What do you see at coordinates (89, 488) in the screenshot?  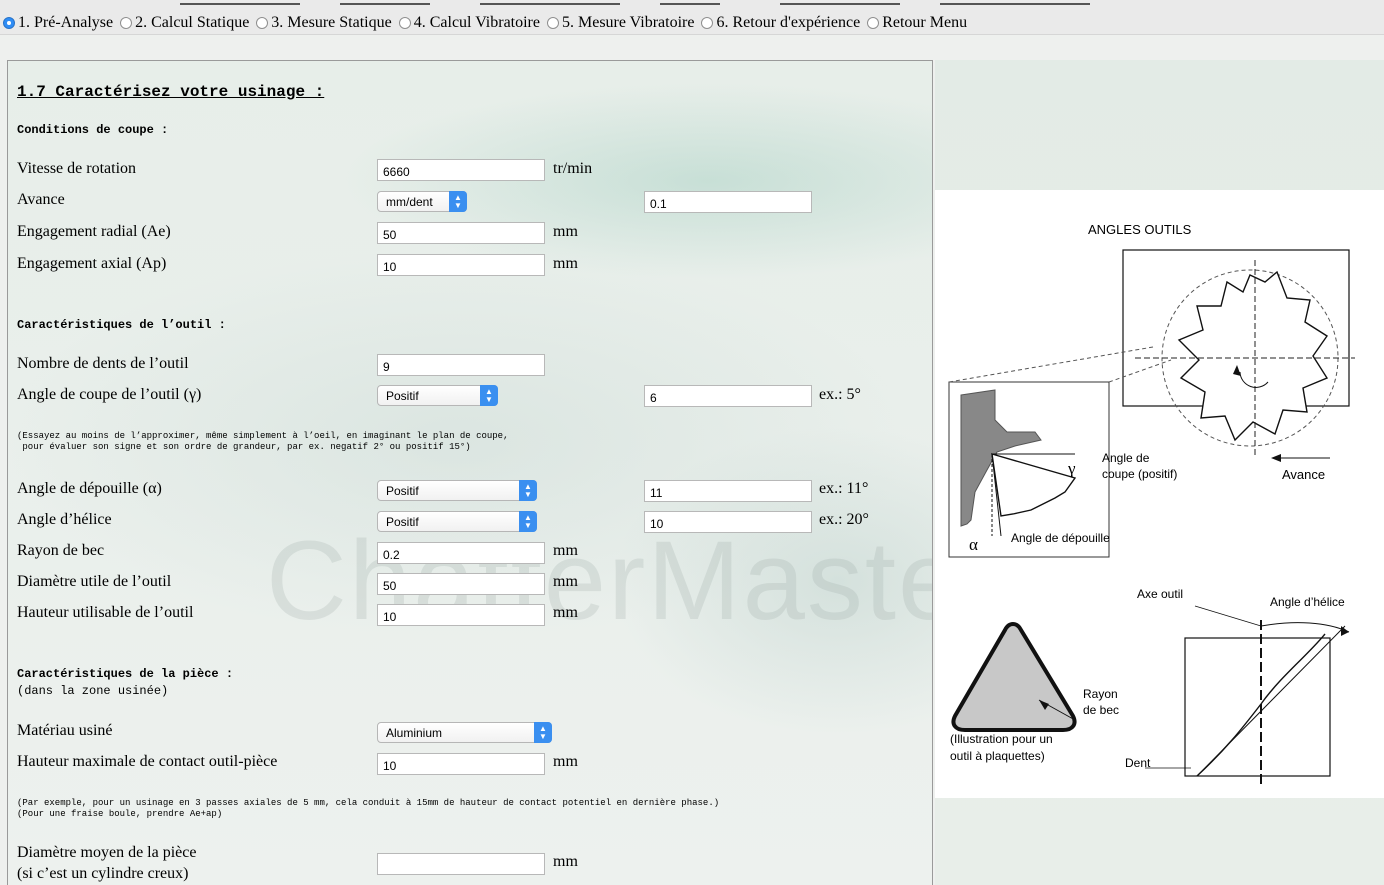 I see `label-angle-depouille: Angle de dépouille (α)` at bounding box center [89, 488].